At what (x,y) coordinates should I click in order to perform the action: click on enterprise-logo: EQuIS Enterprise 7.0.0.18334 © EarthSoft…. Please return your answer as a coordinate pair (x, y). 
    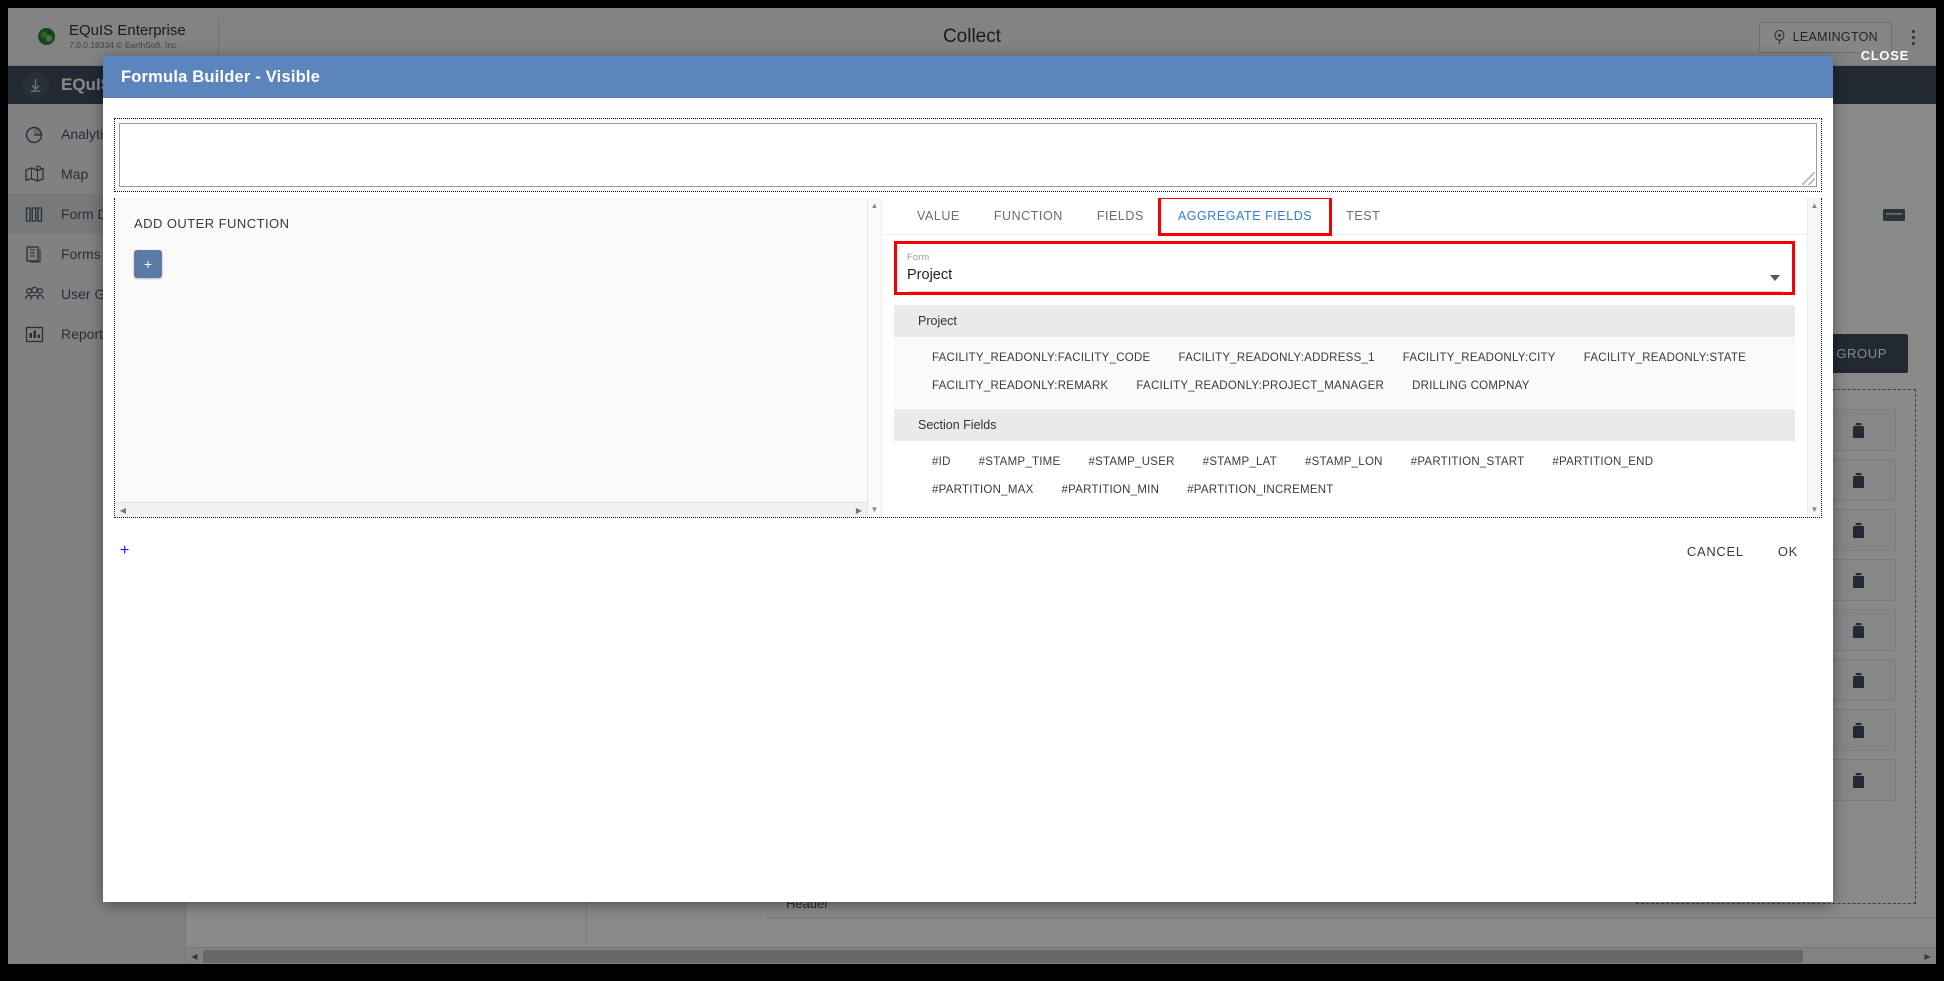
    Looking at the image, I should click on (113, 36).